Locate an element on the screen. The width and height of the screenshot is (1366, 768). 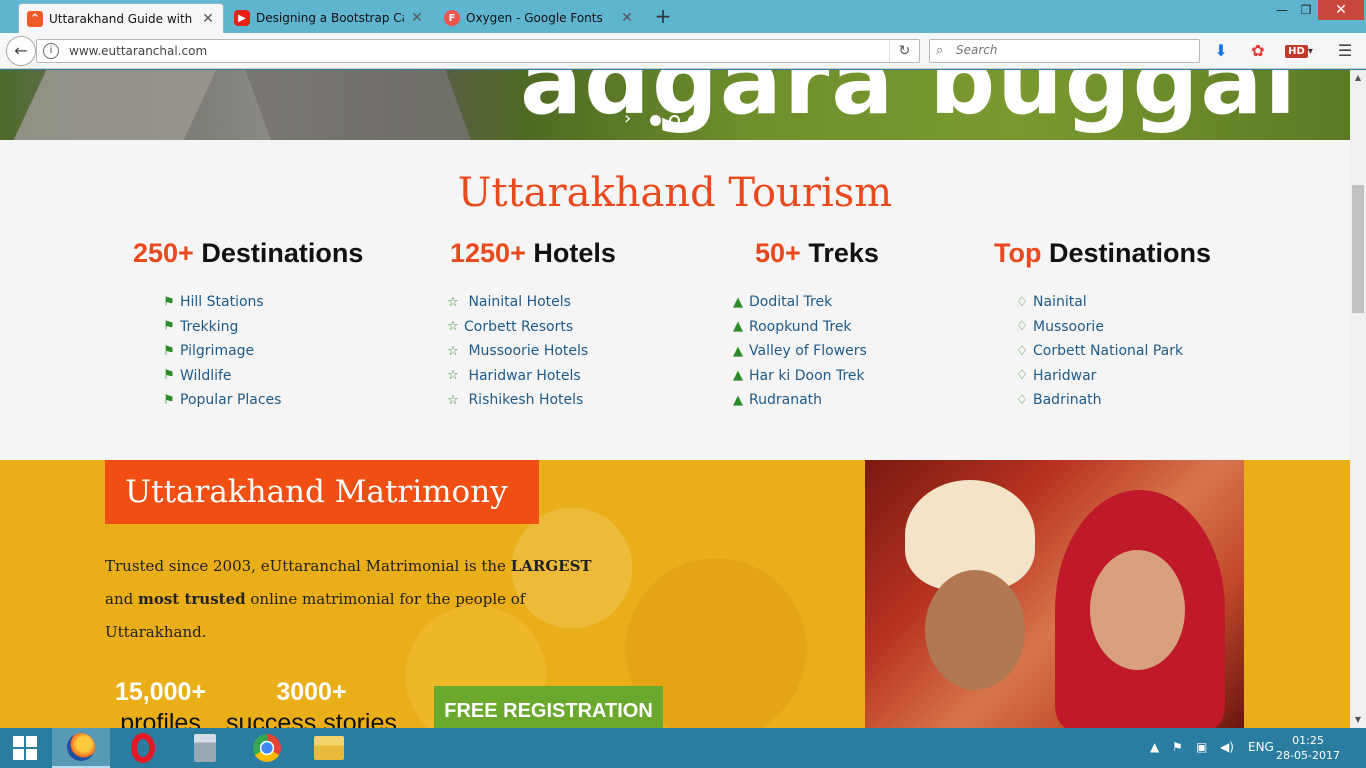
window-close-icon: ✕ is located at coordinates (1341, 10).